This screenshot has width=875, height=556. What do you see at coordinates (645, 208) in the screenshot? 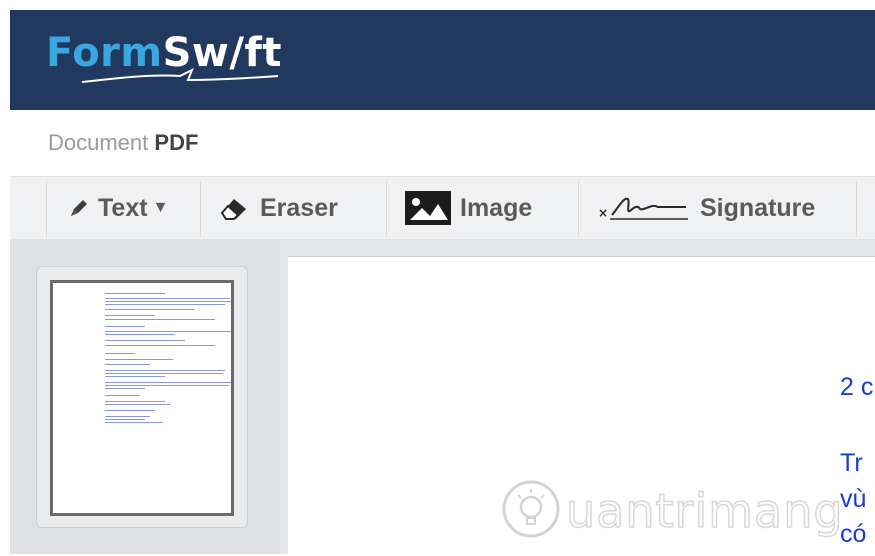
I see `signature-icon: ×` at bounding box center [645, 208].